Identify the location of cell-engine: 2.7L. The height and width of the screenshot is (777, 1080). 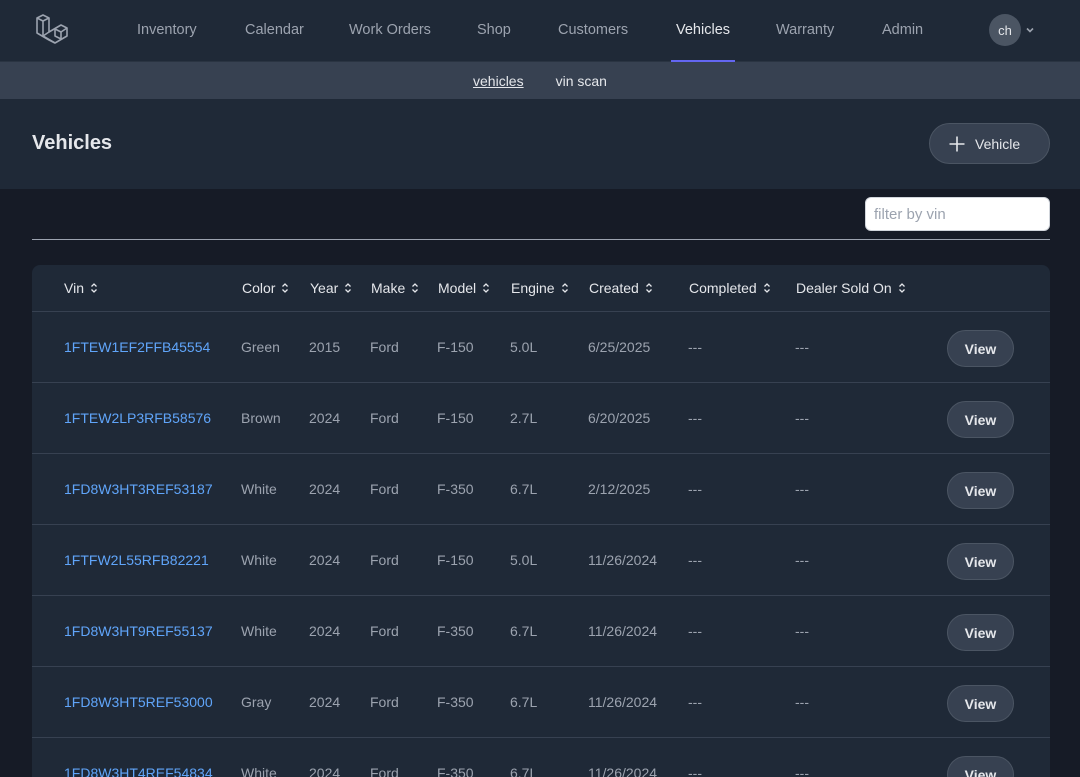
(524, 418).